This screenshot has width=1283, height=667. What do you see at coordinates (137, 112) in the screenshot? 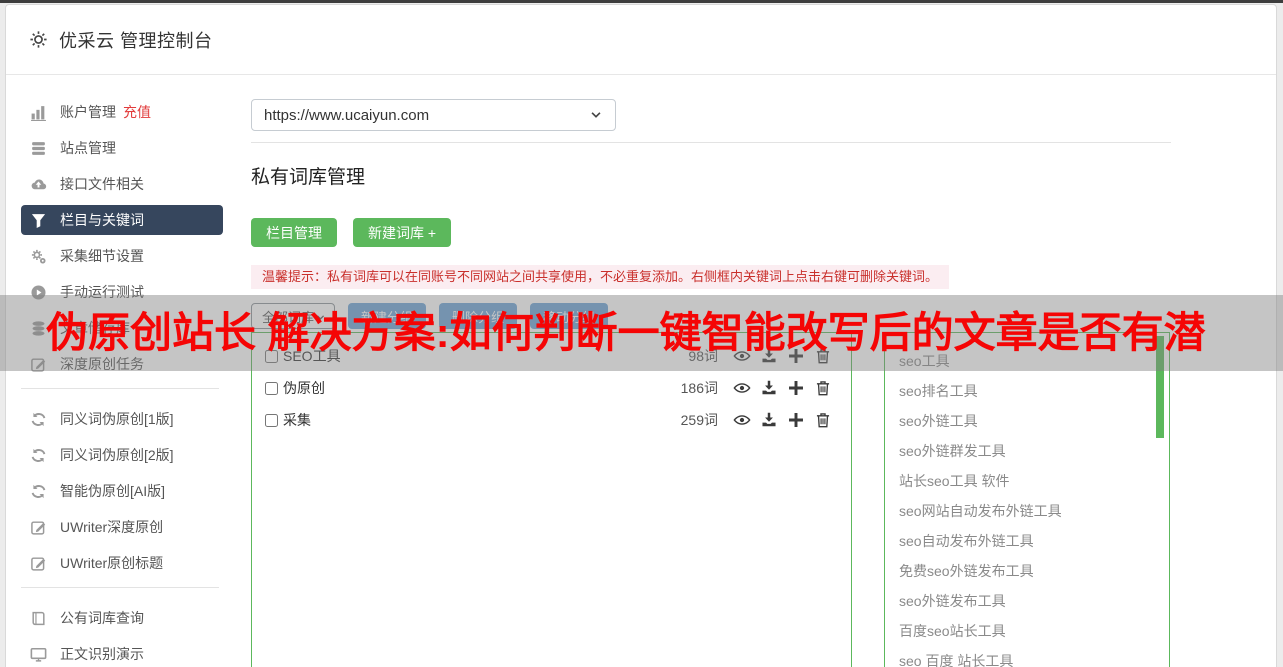
I see `recharge-link: 充值` at bounding box center [137, 112].